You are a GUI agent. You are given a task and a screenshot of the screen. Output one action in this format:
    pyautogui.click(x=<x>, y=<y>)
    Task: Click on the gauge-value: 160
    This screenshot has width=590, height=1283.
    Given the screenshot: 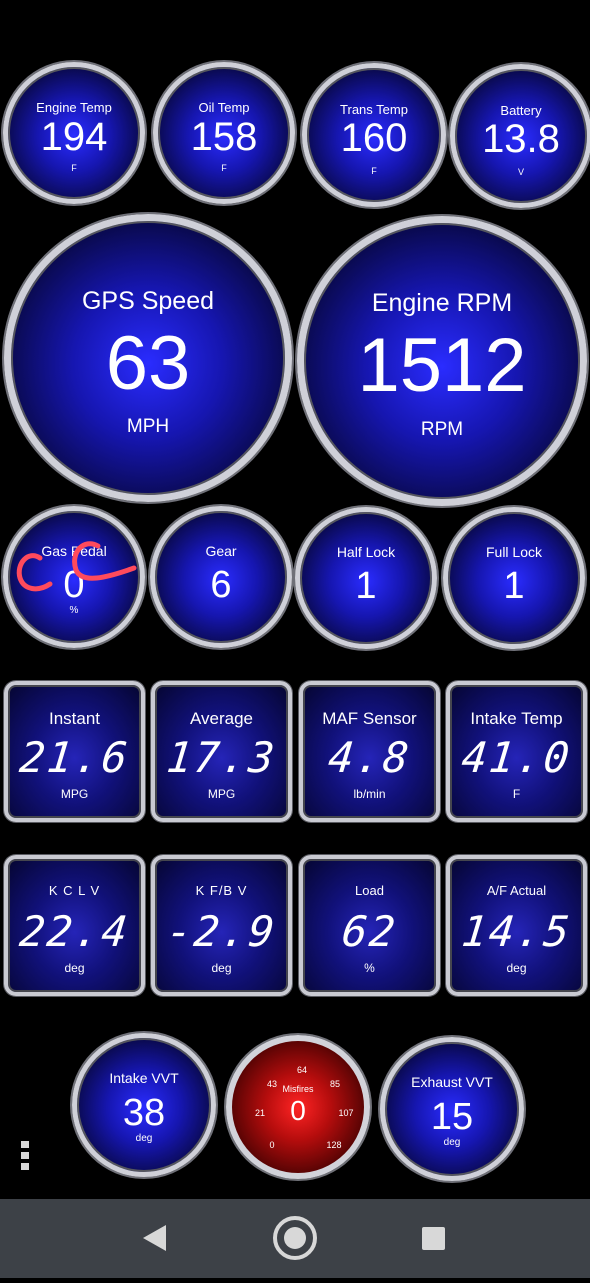 What is the action you would take?
    pyautogui.click(x=374, y=138)
    